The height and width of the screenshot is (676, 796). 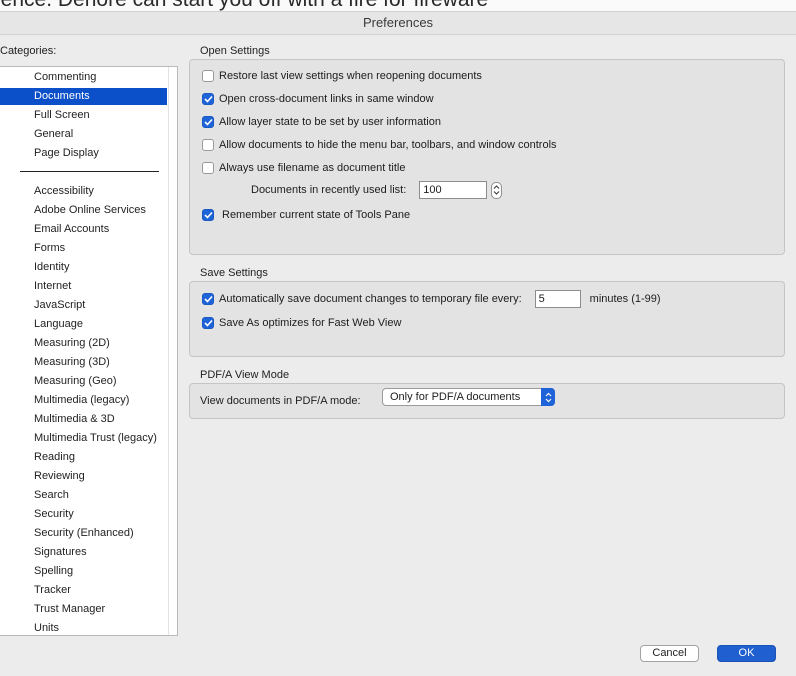 What do you see at coordinates (83, 267) in the screenshot?
I see `category-identity: Identity` at bounding box center [83, 267].